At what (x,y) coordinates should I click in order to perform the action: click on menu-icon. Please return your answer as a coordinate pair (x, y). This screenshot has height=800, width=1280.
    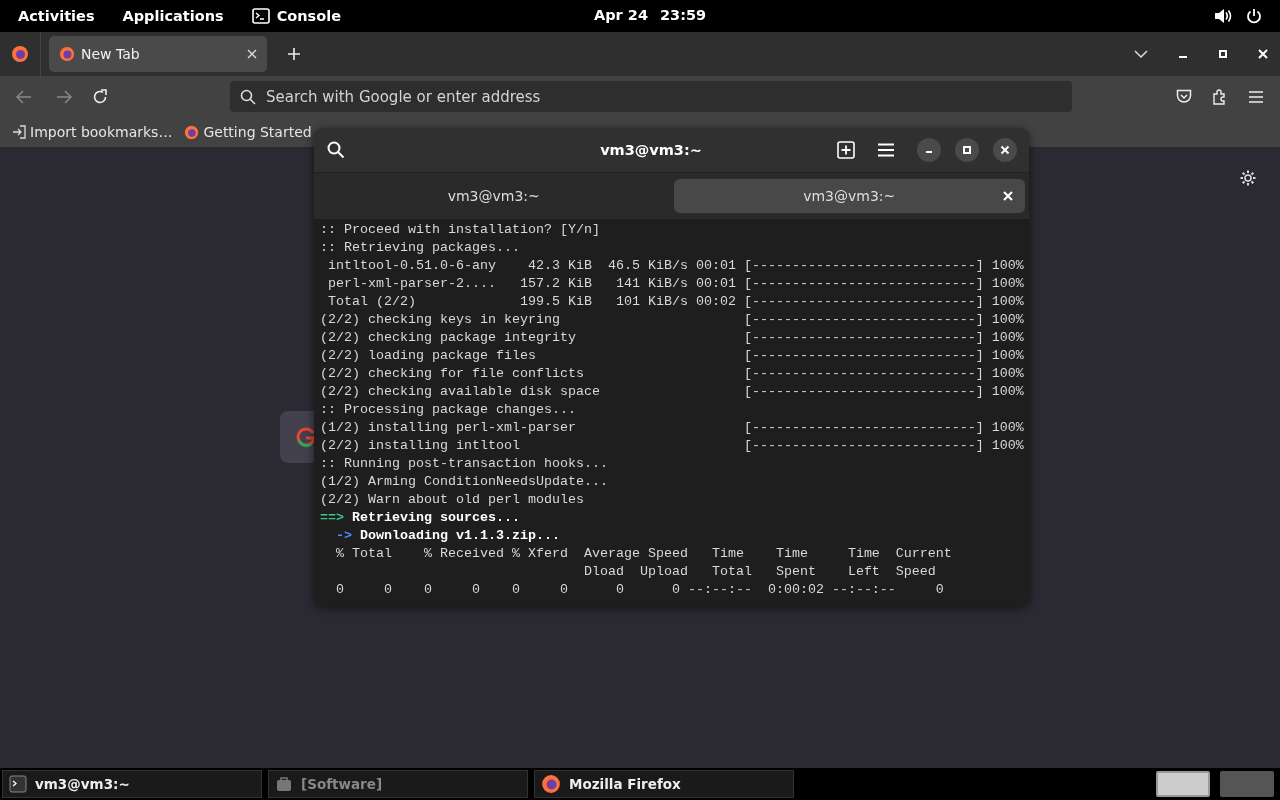
    Looking at the image, I should click on (1256, 96).